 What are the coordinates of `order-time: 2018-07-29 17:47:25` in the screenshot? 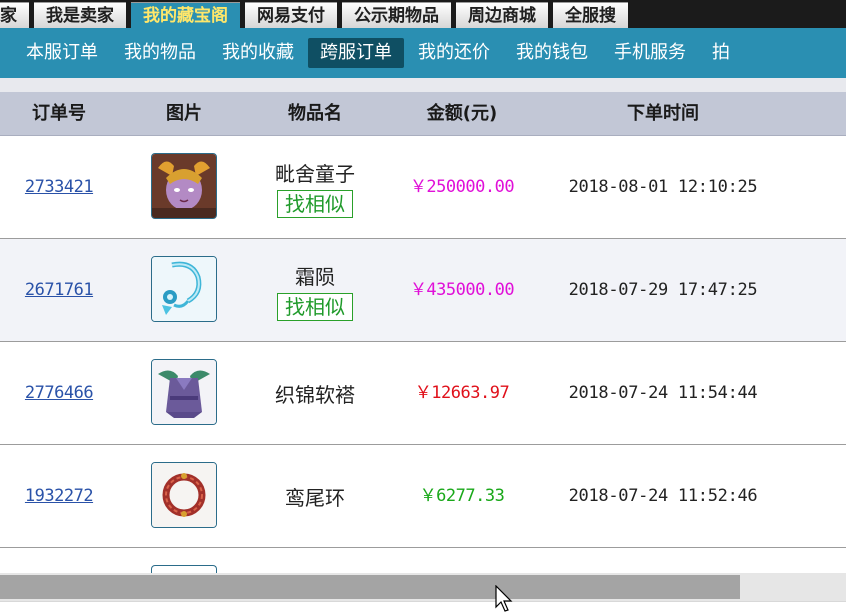 It's located at (663, 290).